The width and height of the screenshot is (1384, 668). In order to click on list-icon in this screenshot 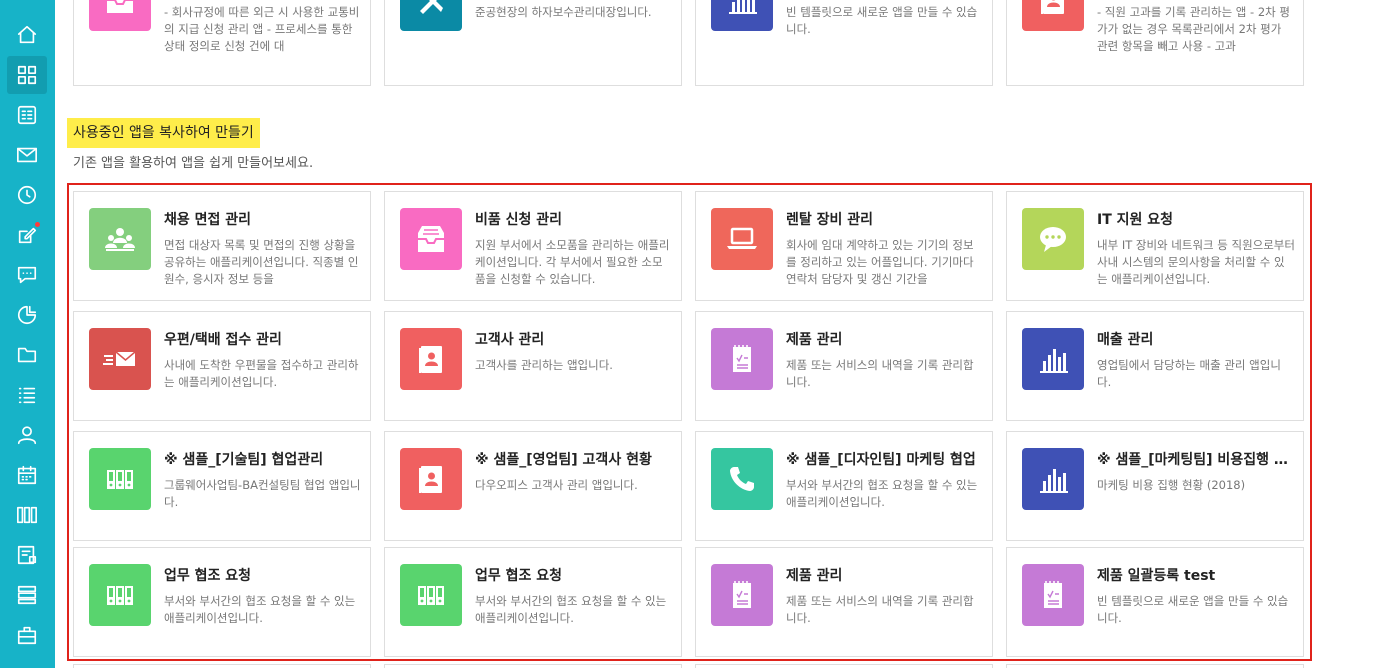, I will do `click(27, 395)`.